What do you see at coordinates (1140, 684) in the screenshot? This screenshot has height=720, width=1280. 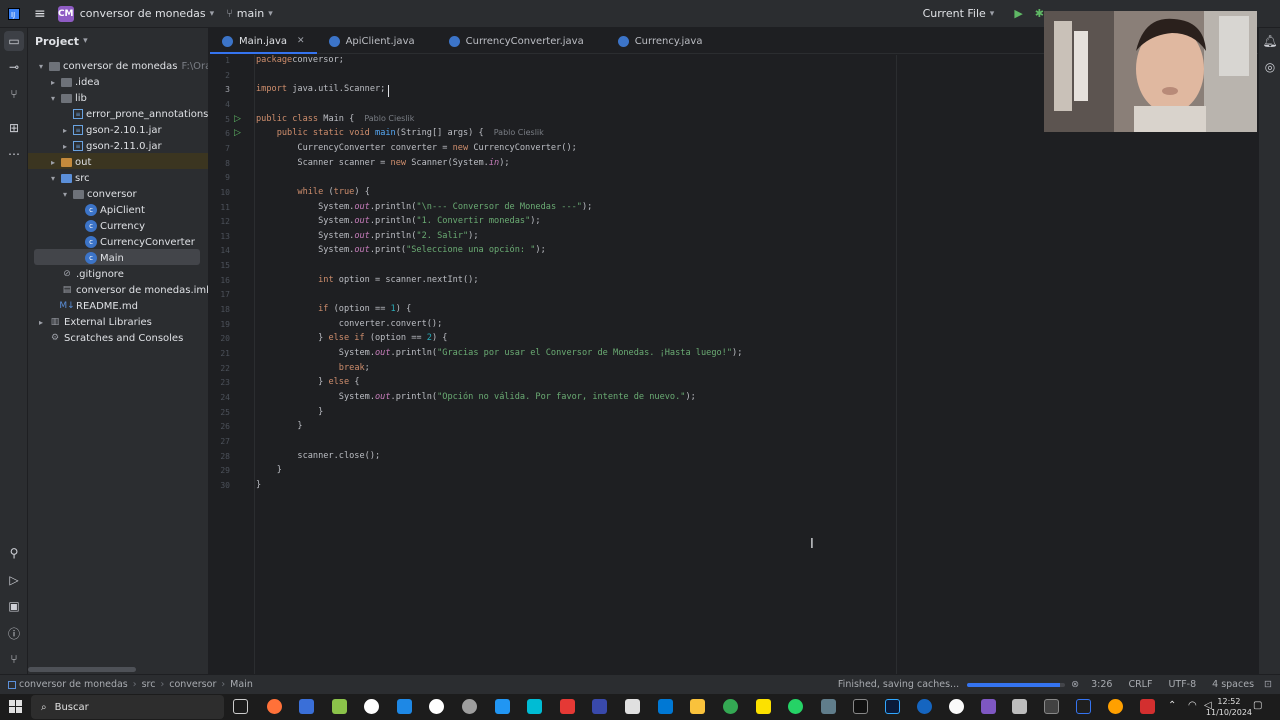 I see `line-separator: CRLF` at bounding box center [1140, 684].